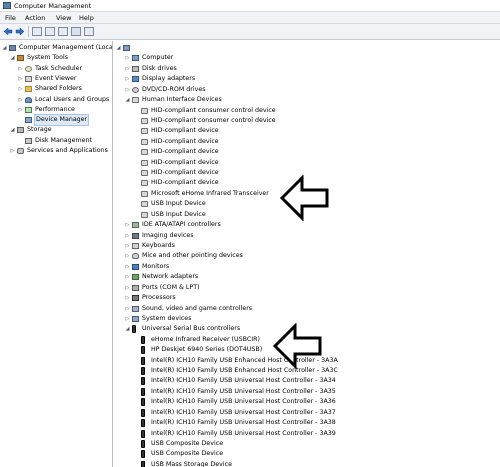 The width and height of the screenshot is (500, 467). What do you see at coordinates (53, 6) in the screenshot?
I see `window-title: Computer Management` at bounding box center [53, 6].